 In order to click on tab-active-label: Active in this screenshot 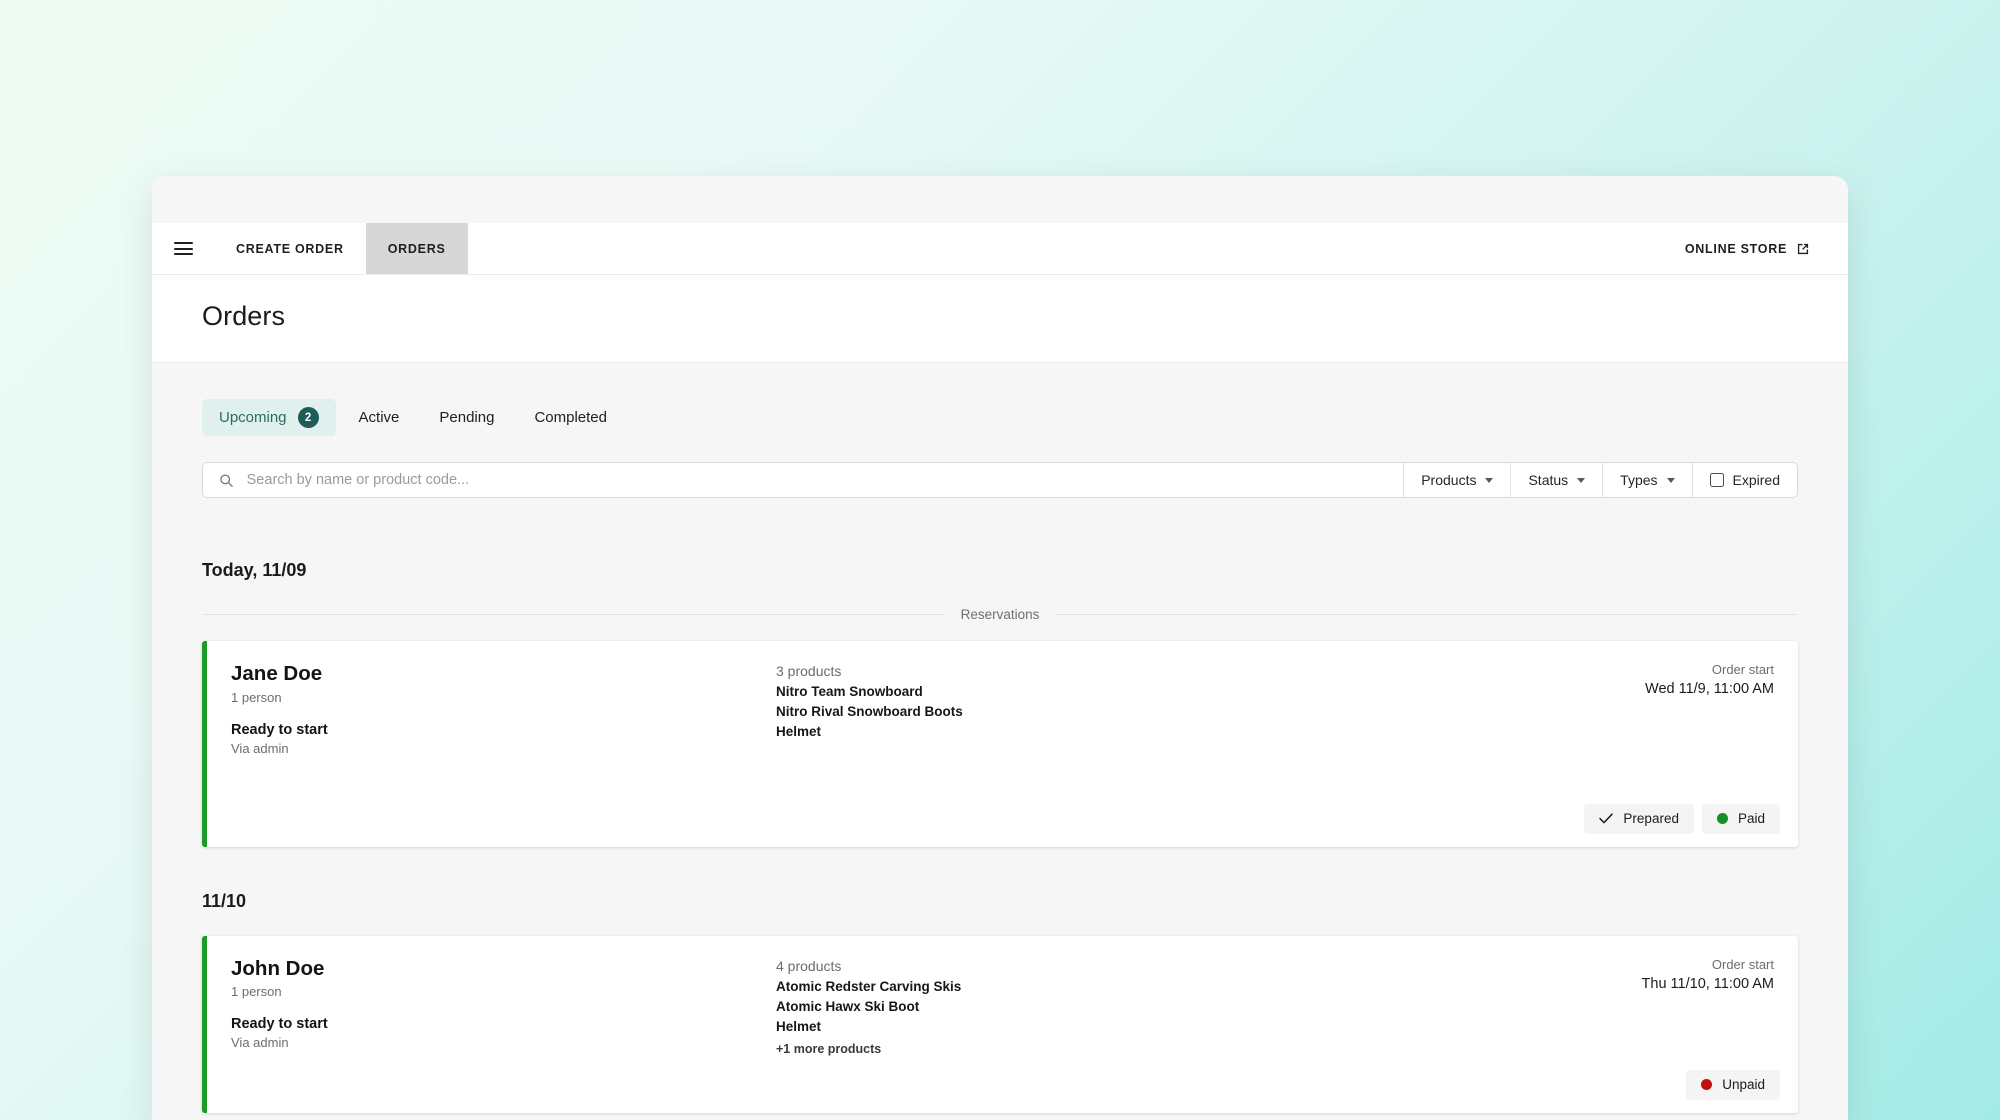, I will do `click(379, 417)`.